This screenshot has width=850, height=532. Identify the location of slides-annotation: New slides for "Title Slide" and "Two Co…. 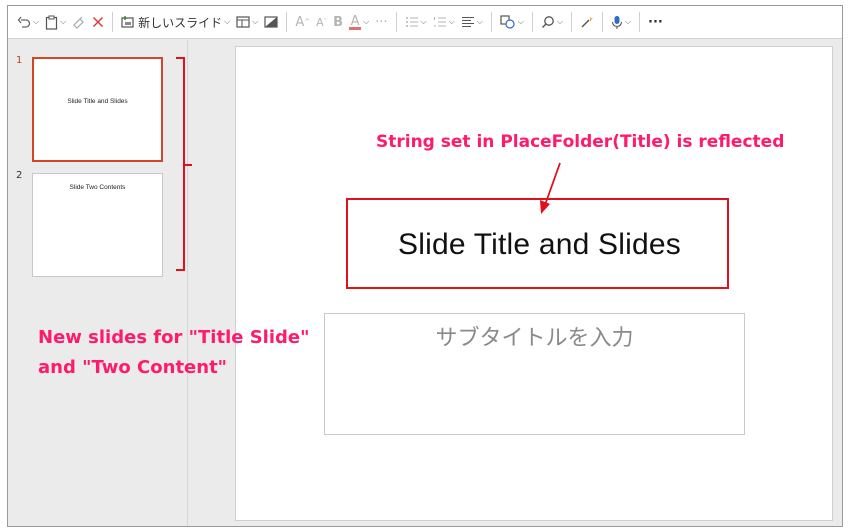
(174, 353).